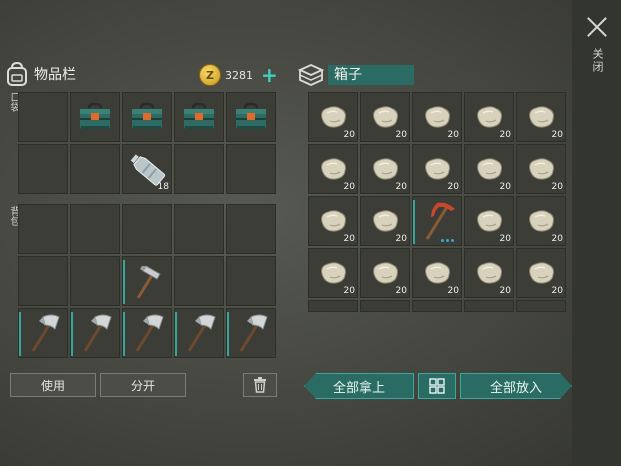 The width and height of the screenshot is (621, 466). I want to click on container-header: 箱子, so click(356, 75).